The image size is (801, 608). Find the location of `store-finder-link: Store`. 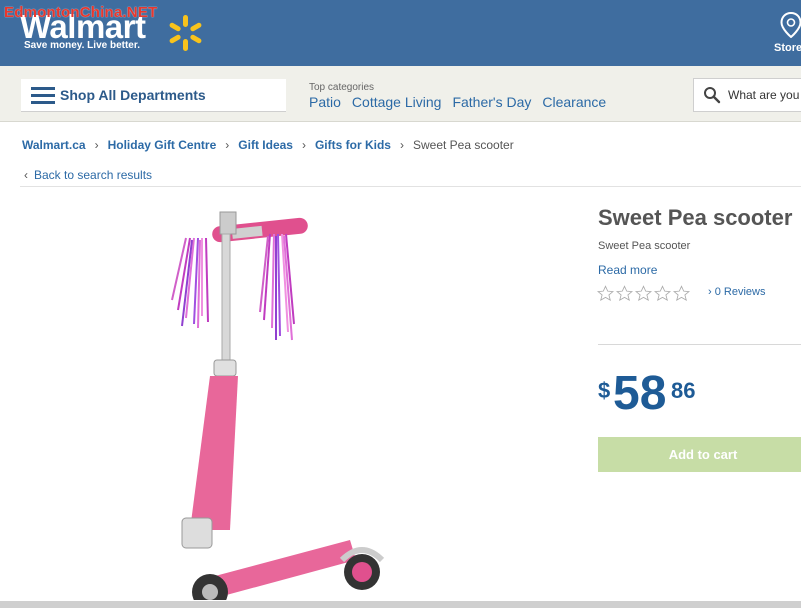

store-finder-link: Store is located at coordinates (785, 35).